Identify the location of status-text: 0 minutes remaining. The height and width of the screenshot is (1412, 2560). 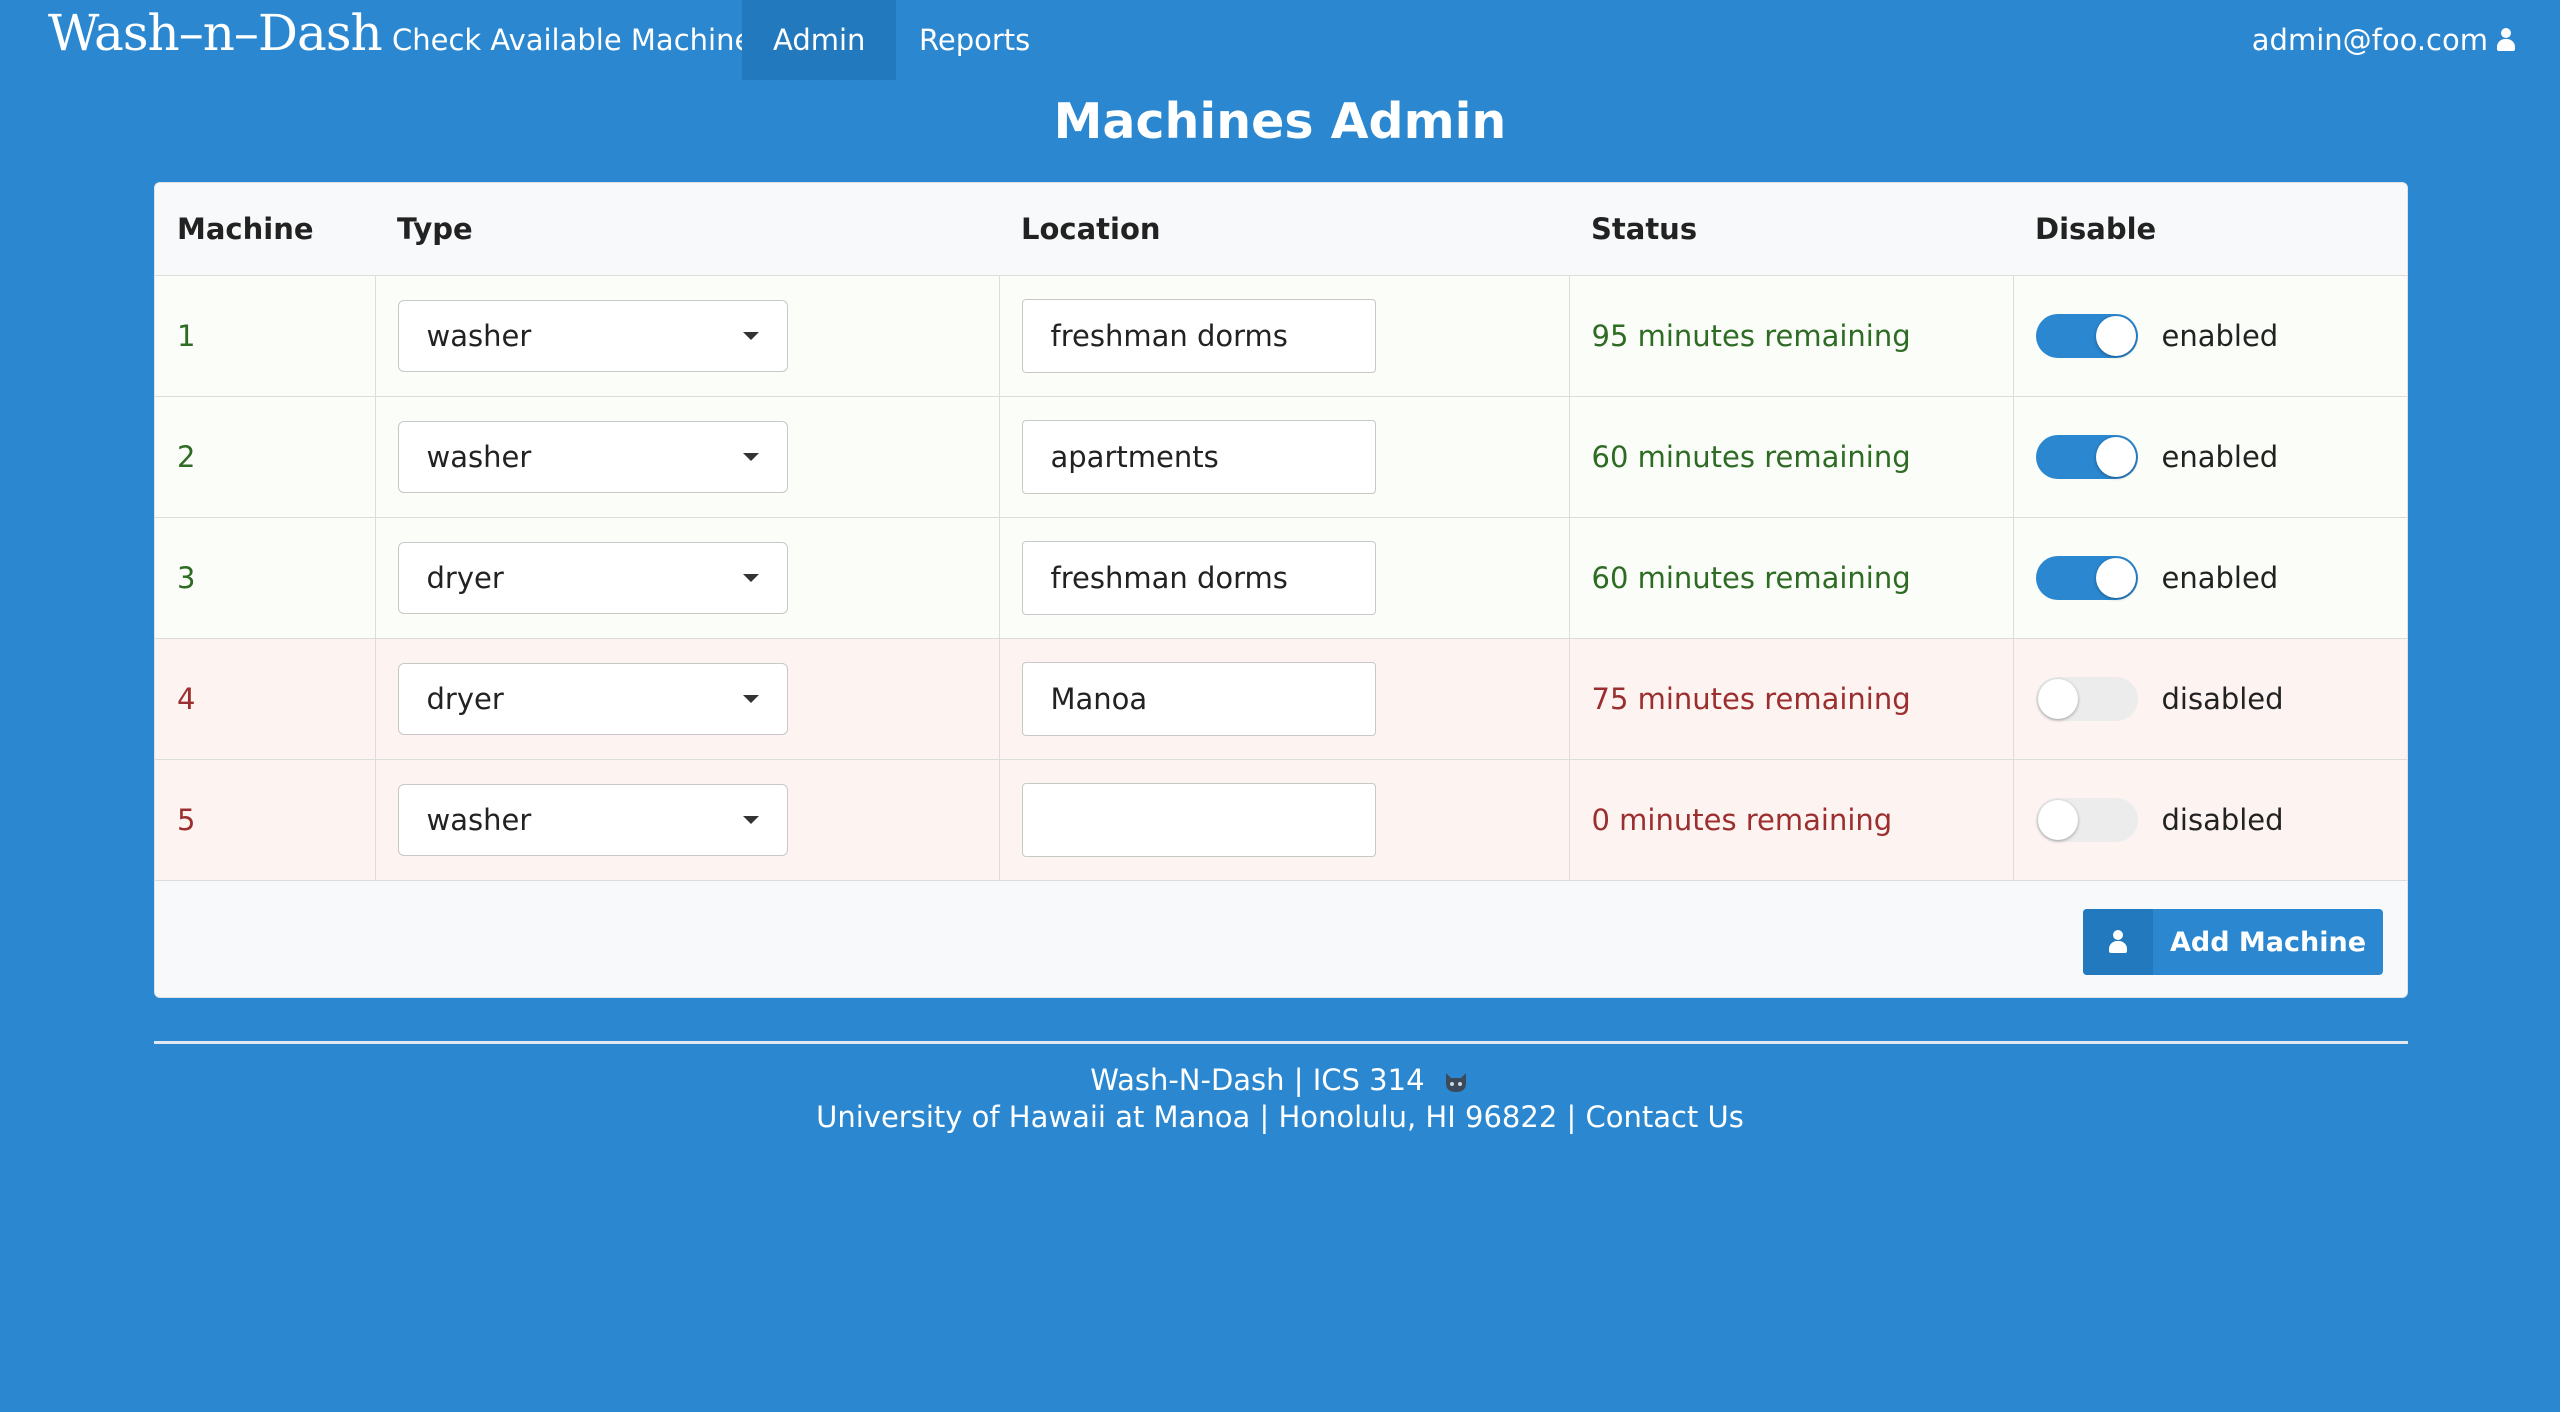
(1791, 820).